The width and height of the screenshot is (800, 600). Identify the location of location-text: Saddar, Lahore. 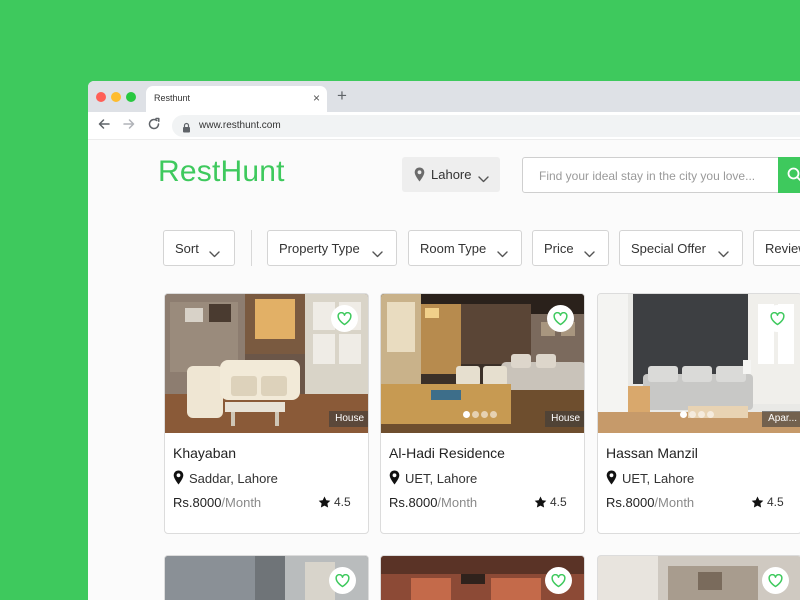
(233, 478).